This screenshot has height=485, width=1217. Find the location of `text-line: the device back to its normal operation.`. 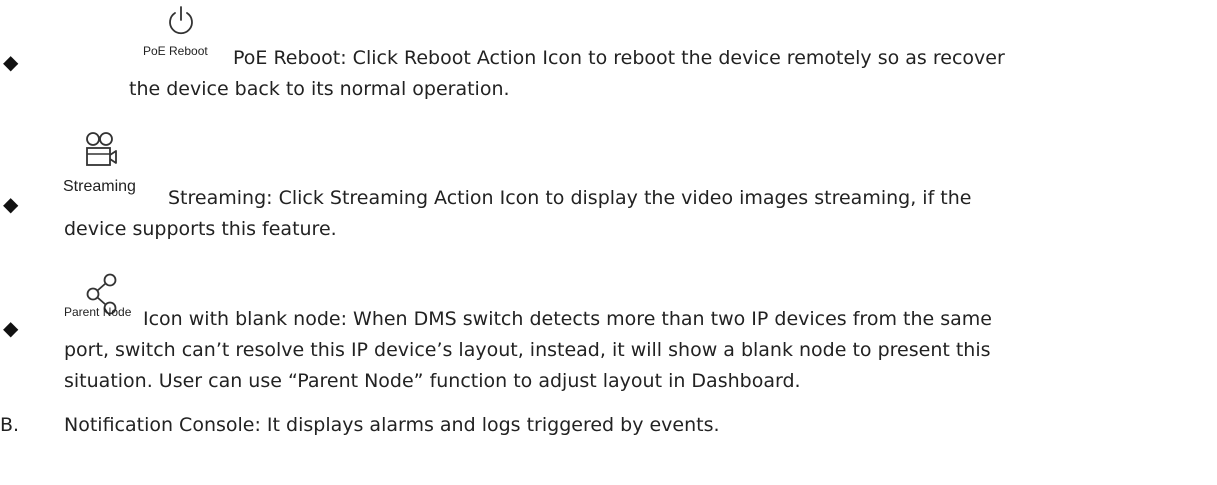

text-line: the device back to its normal operation. is located at coordinates (319, 89).